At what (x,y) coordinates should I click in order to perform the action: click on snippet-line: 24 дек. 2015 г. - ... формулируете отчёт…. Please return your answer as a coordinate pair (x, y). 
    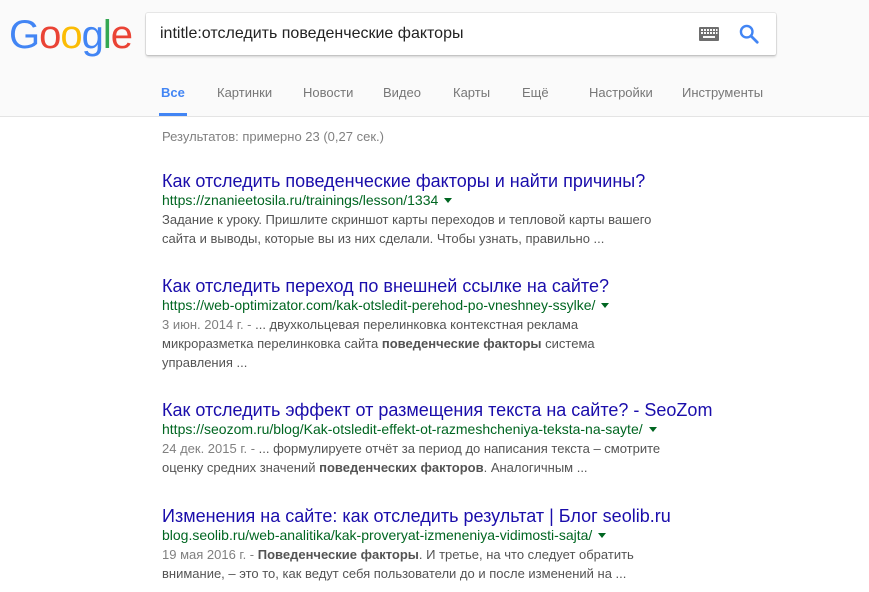
    Looking at the image, I should click on (432, 448).